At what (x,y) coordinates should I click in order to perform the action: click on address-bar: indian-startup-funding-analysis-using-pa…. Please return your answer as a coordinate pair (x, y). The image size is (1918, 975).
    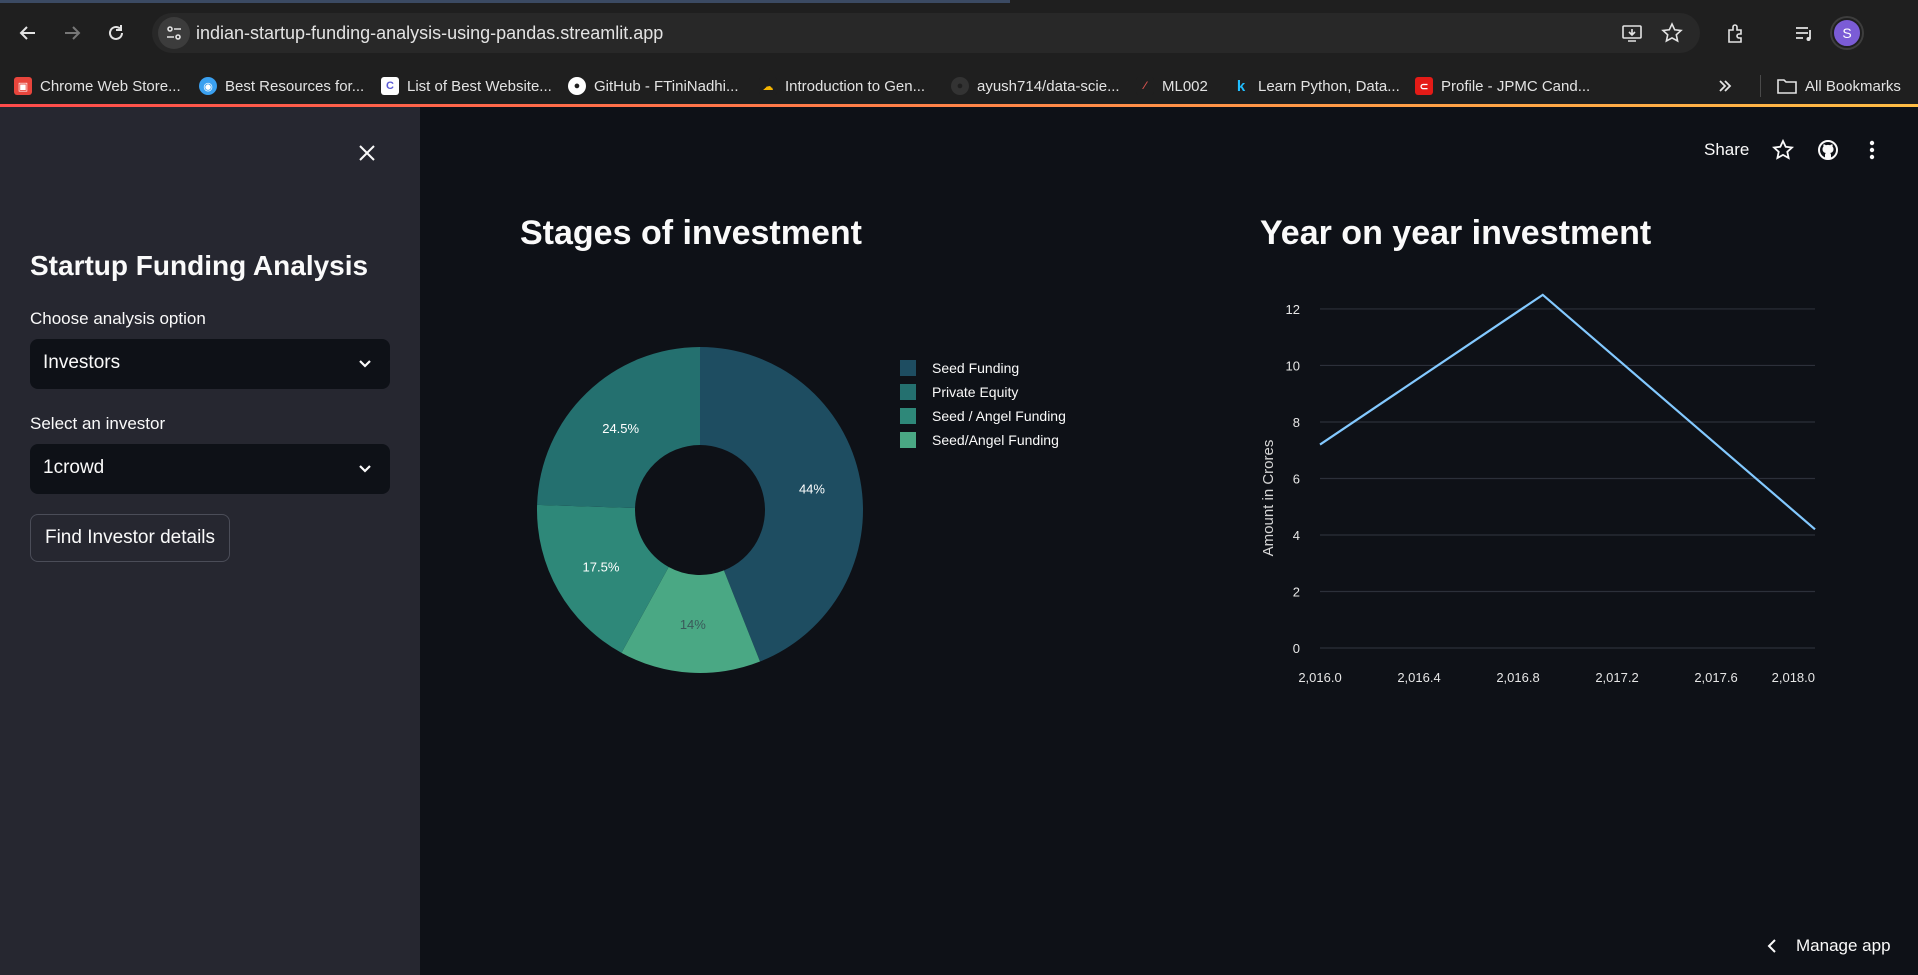
    Looking at the image, I should click on (926, 33).